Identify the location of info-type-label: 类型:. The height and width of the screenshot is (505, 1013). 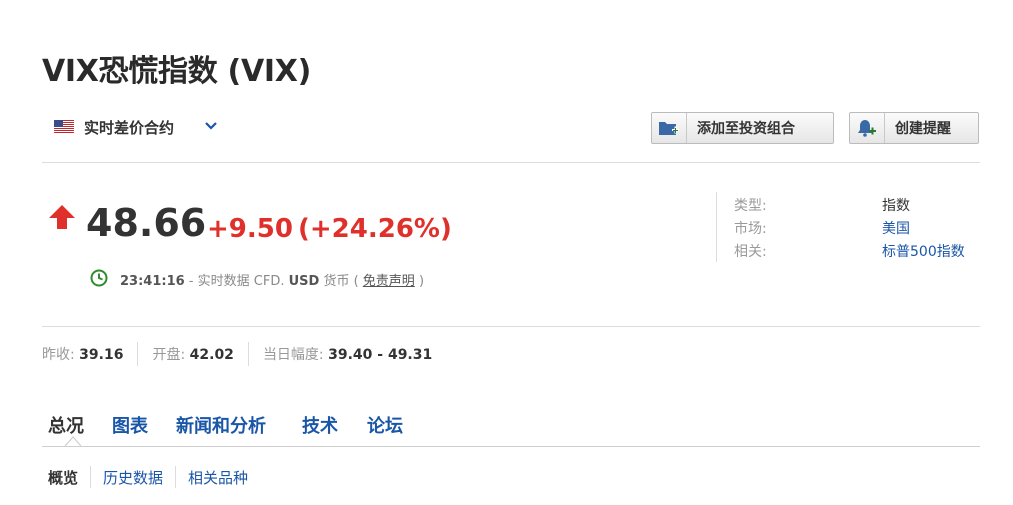
(750, 206).